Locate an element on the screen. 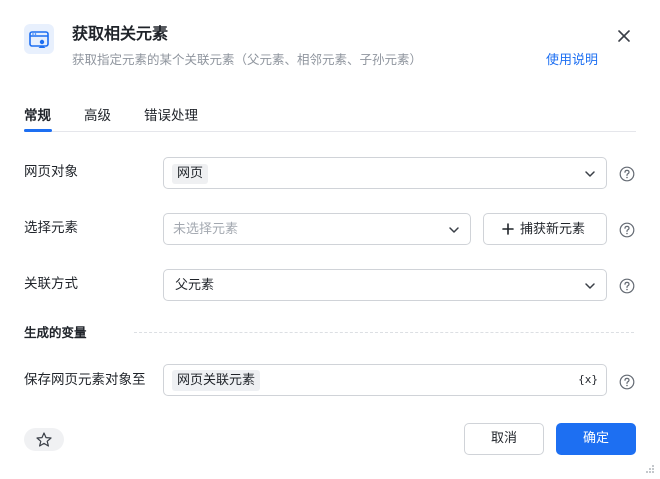  capture-button-label: 捕获新元素 is located at coordinates (553, 229).